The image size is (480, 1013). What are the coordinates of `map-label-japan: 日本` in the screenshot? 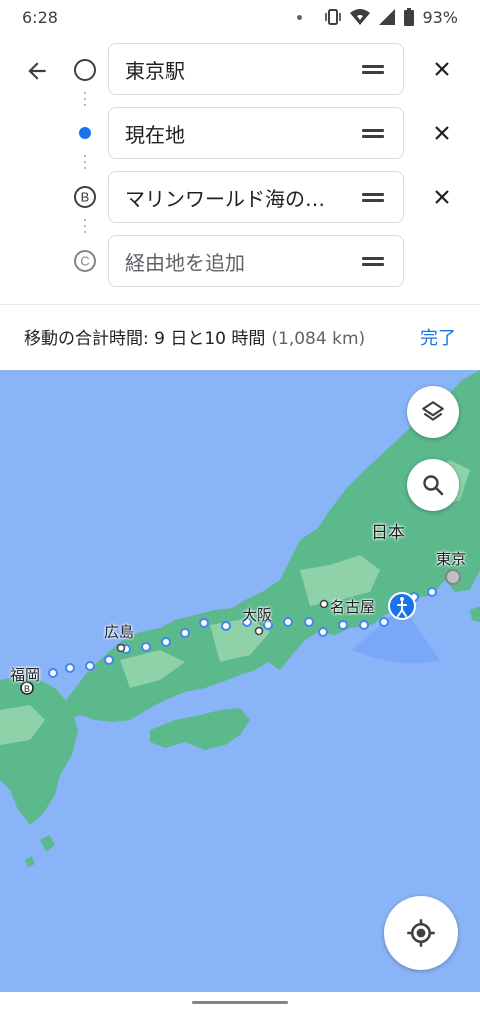 It's located at (388, 533).